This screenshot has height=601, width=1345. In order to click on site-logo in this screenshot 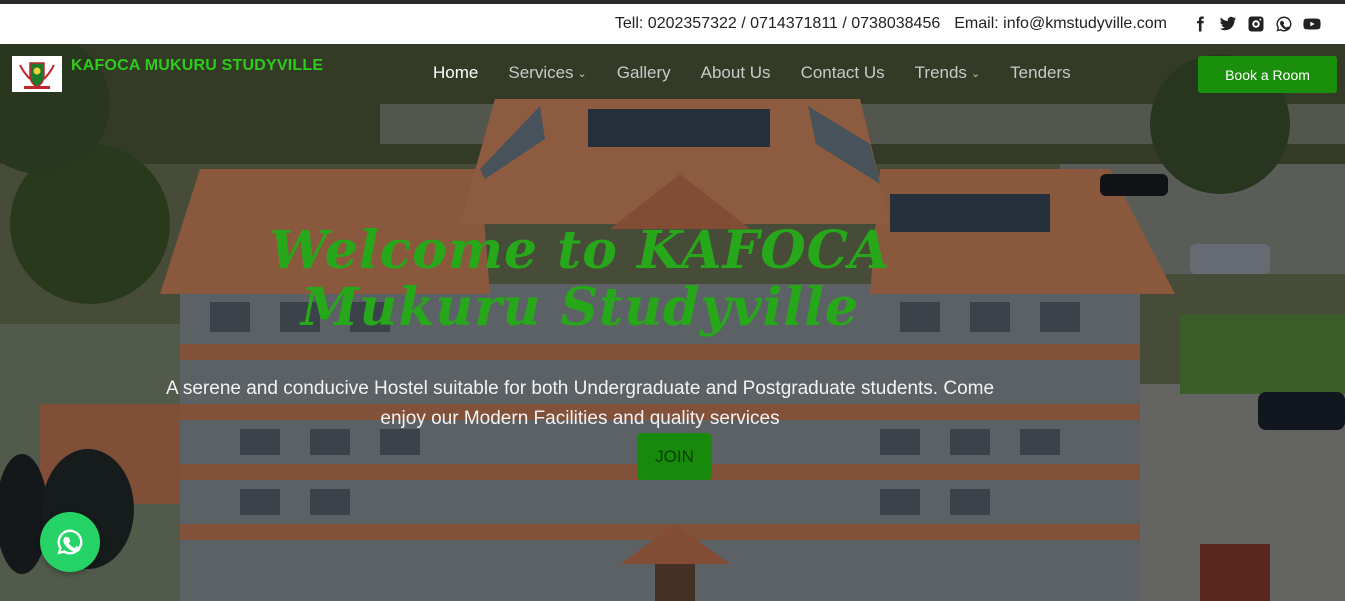, I will do `click(37, 74)`.